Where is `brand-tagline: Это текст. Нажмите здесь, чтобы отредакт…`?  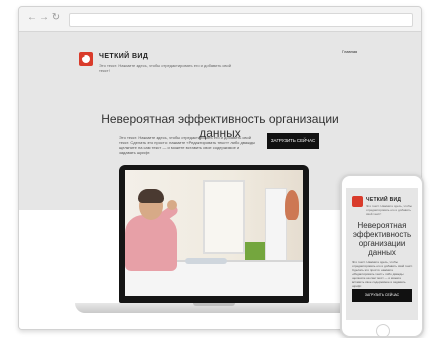 brand-tagline: Это текст. Нажмите здесь, чтобы отредакт… is located at coordinates (165, 68).